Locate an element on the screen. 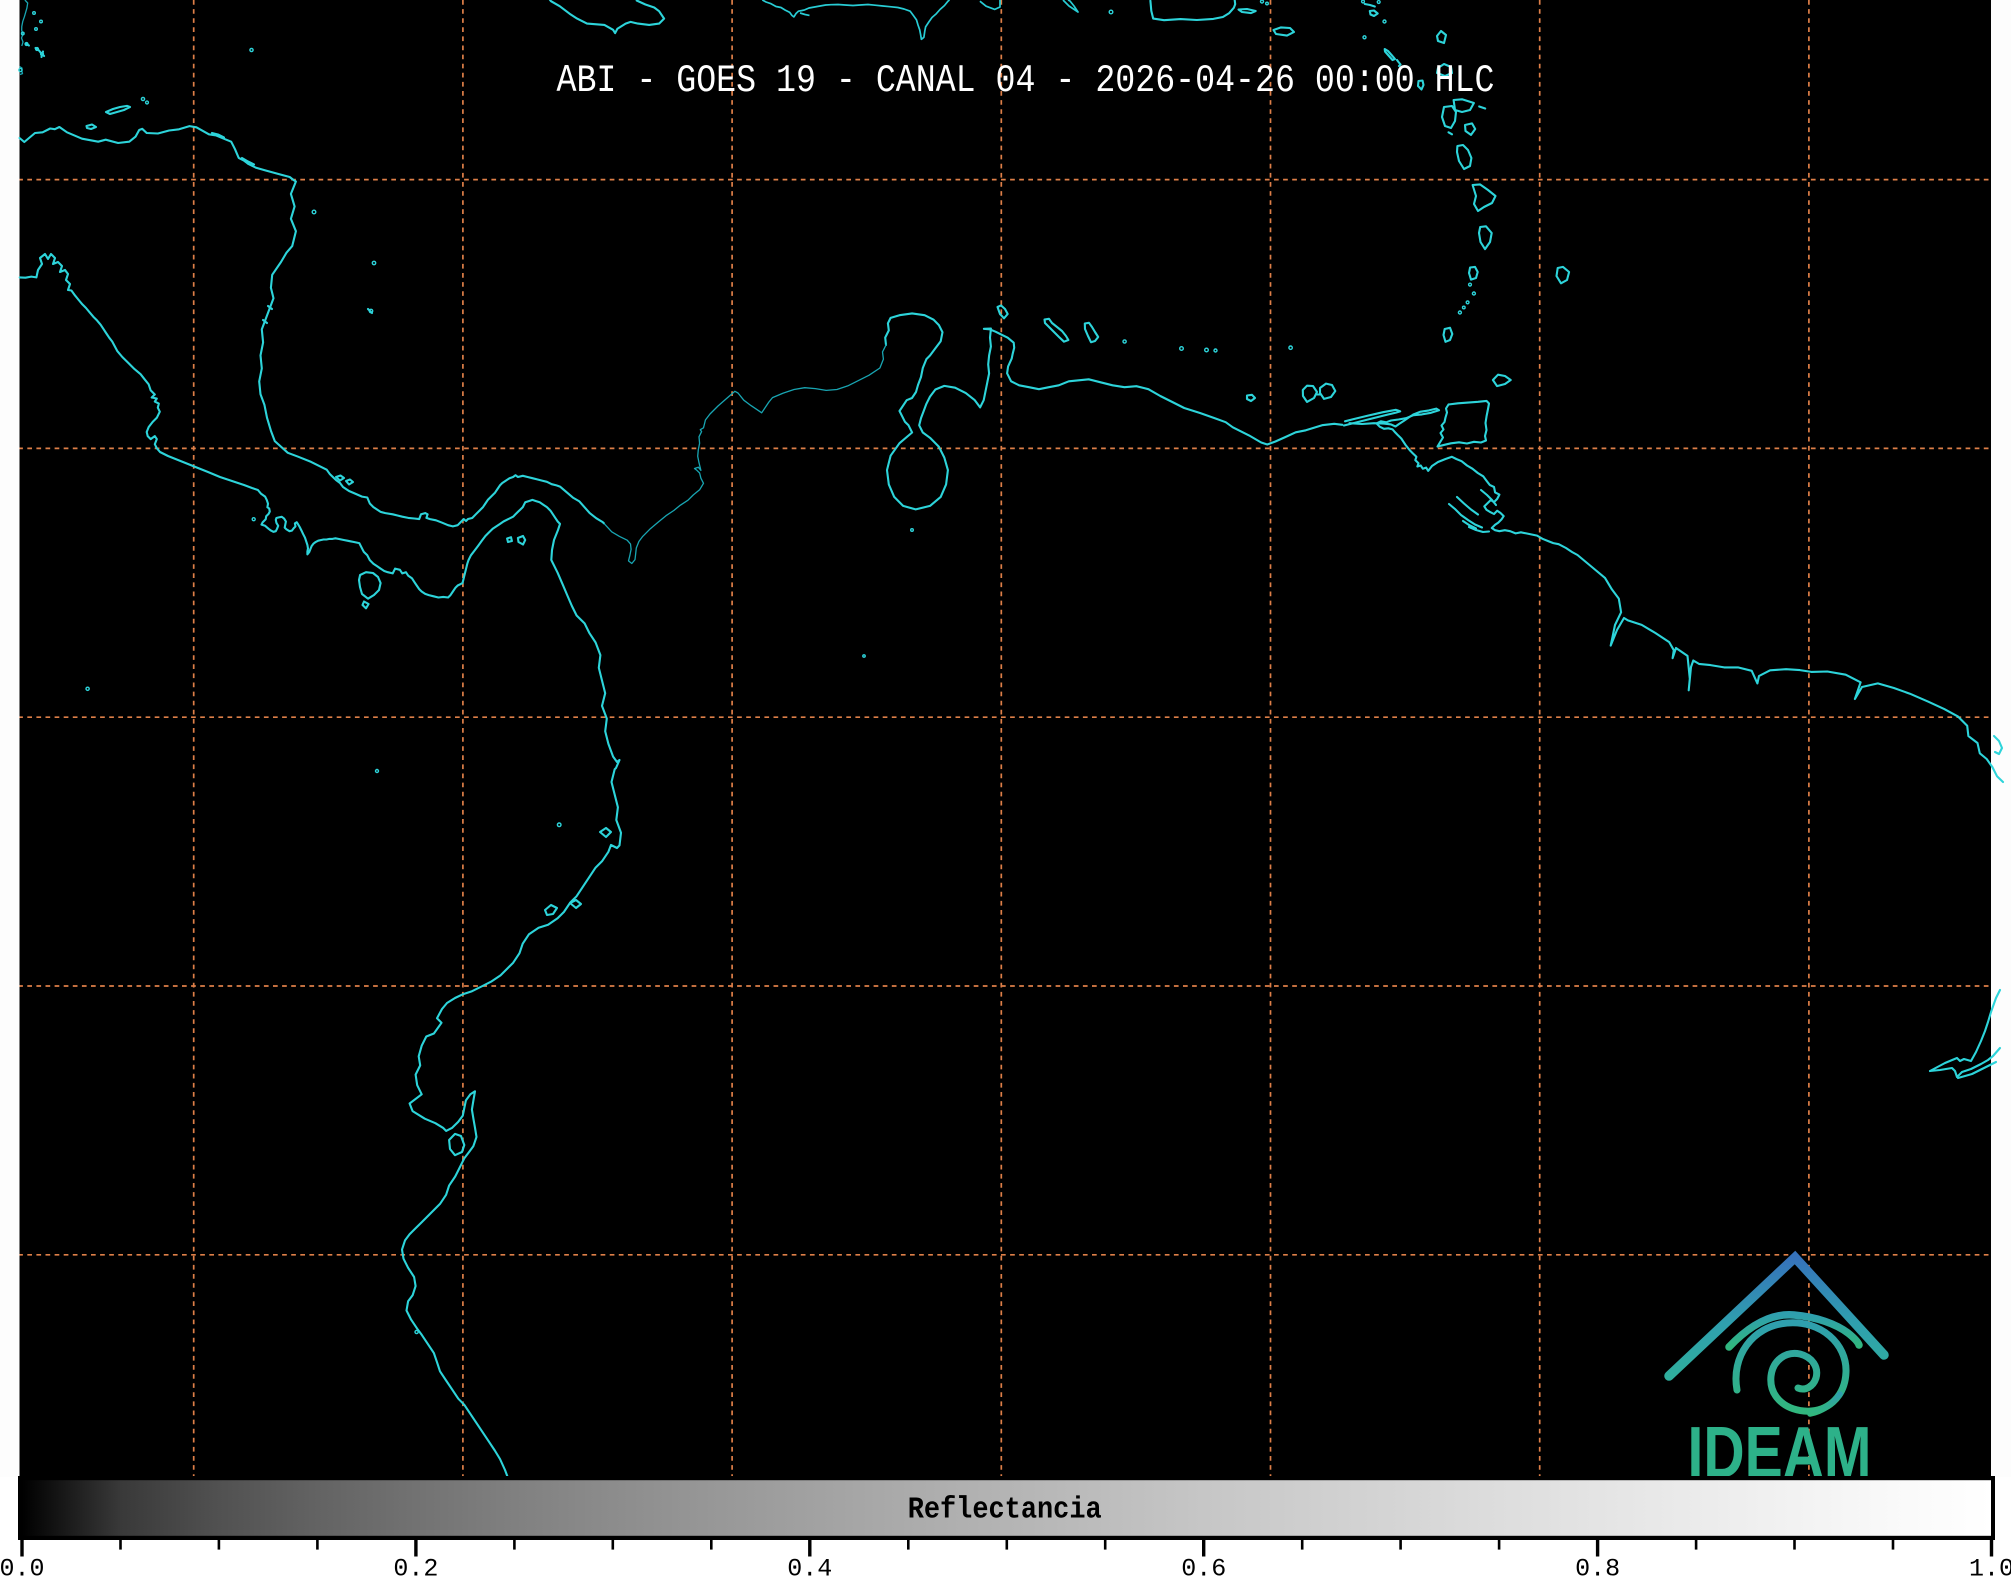 Image resolution: width=2011 pixels, height=1582 pixels. svg-text: 0.8 is located at coordinates (1597, 1566).